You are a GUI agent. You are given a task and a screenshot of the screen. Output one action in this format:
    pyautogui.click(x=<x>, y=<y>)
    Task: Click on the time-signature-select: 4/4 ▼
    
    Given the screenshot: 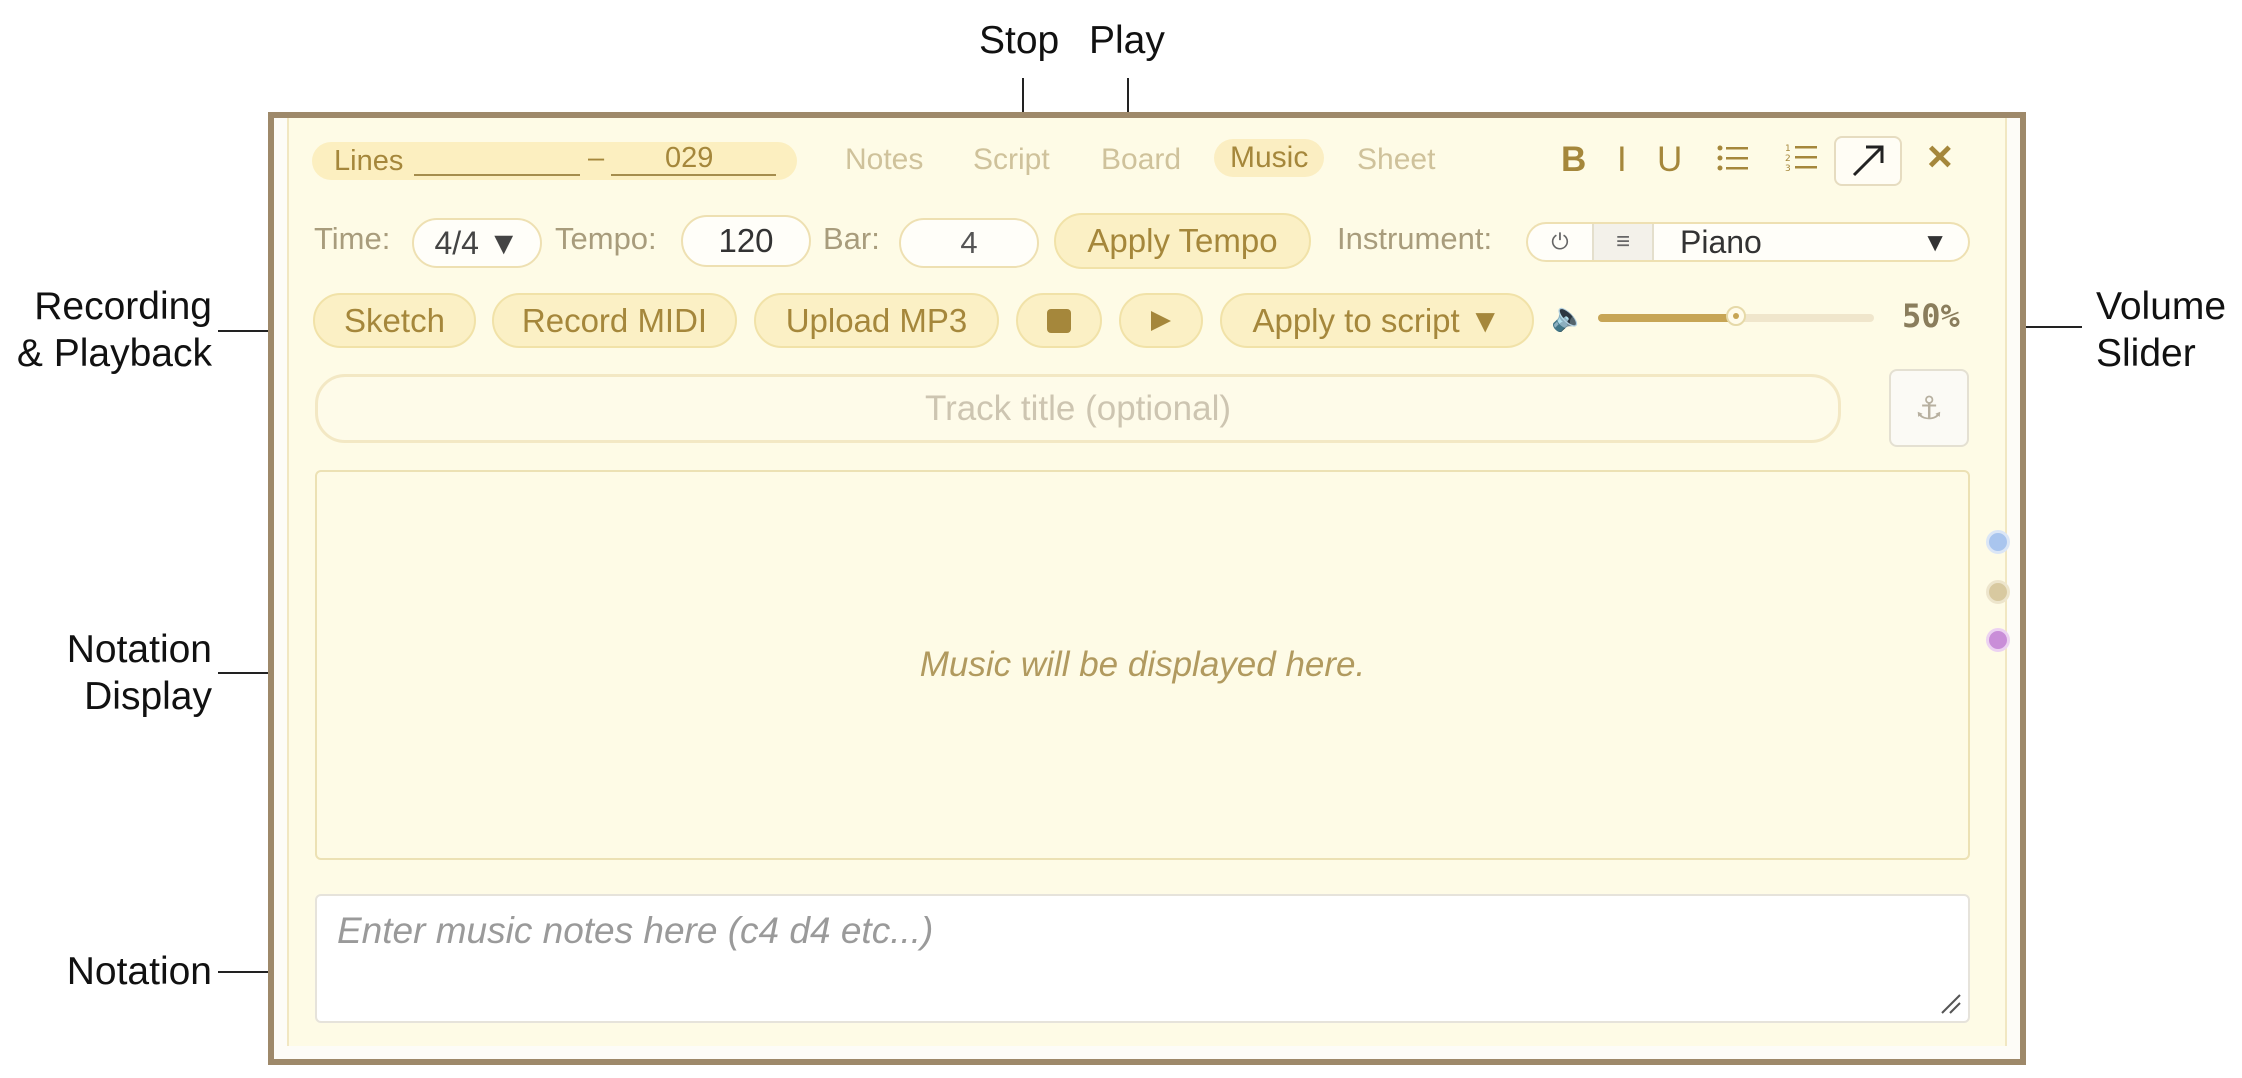 What is the action you would take?
    pyautogui.click(x=477, y=243)
    